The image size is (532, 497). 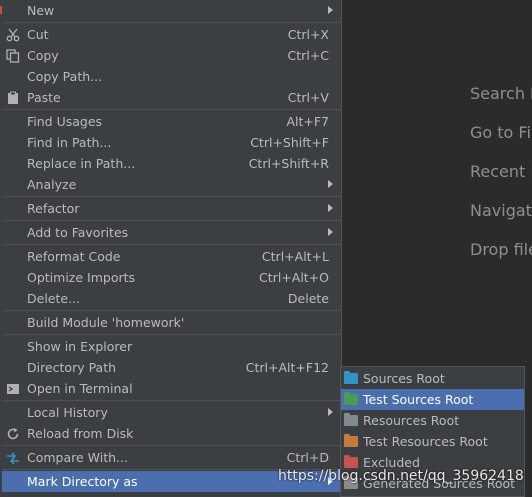 What do you see at coordinates (171, 232) in the screenshot?
I see `menu-item-add-to-favorites: Add to Favorites` at bounding box center [171, 232].